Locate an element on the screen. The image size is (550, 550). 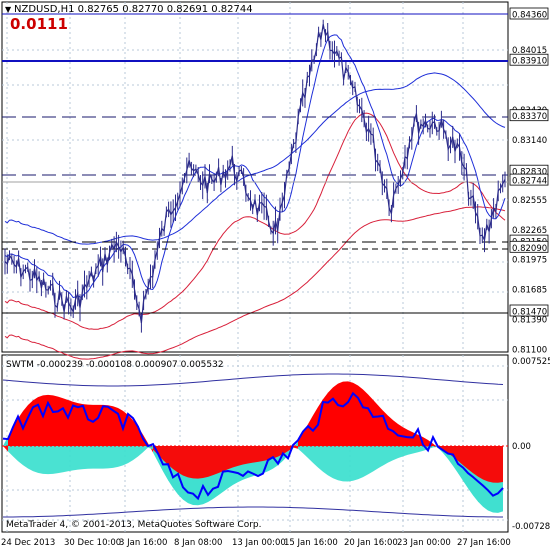
time-label: 30 Dec 10:00 is located at coordinates (92, 543).